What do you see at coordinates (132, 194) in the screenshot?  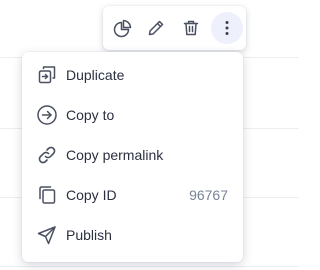 I see `menu-item-copy-id: Copy ID 96767` at bounding box center [132, 194].